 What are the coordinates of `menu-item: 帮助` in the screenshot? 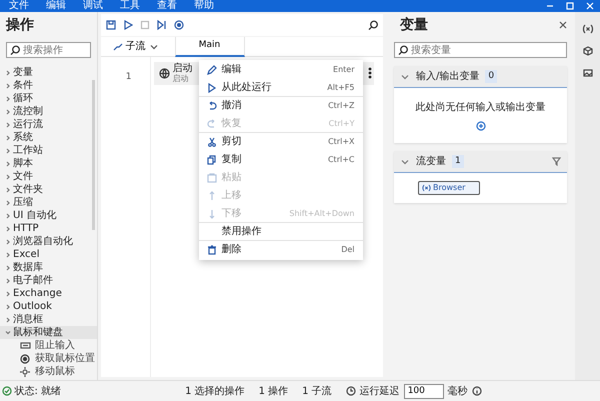 It's located at (204, 6).